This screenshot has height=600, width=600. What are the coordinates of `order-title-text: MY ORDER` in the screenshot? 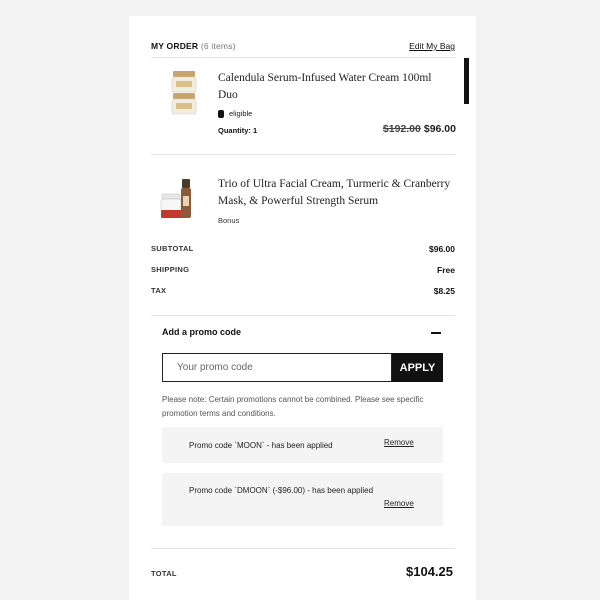 It's located at (175, 46).